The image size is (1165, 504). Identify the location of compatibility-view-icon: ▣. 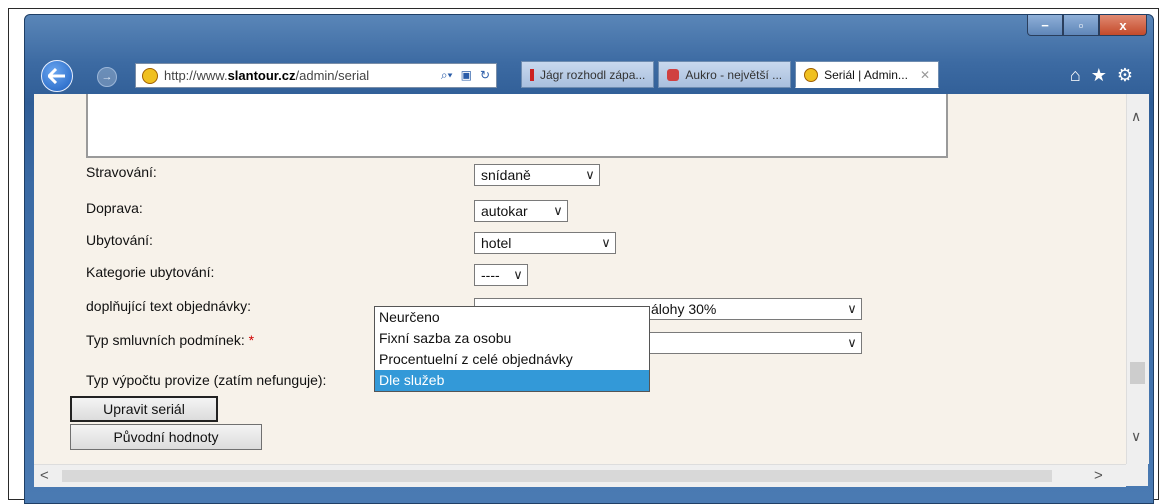
(466, 75).